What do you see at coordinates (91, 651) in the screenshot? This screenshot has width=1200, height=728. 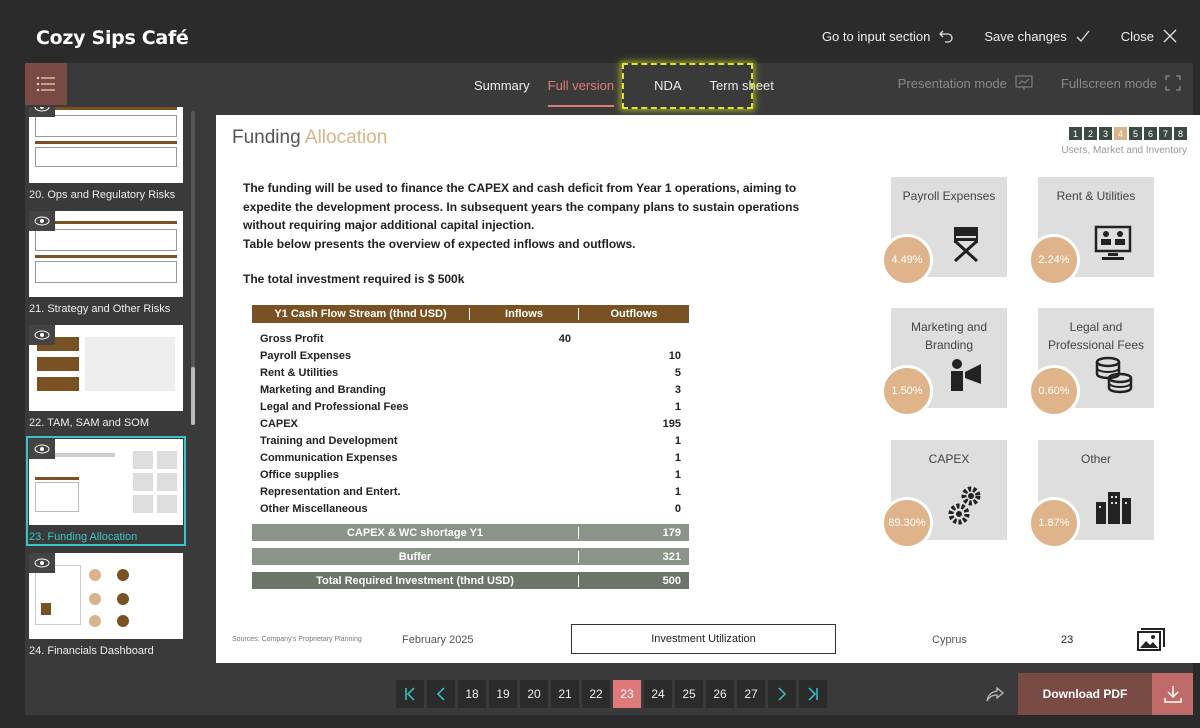 I see `sidebar-item-label: 24. Financials Dashboard` at bounding box center [91, 651].